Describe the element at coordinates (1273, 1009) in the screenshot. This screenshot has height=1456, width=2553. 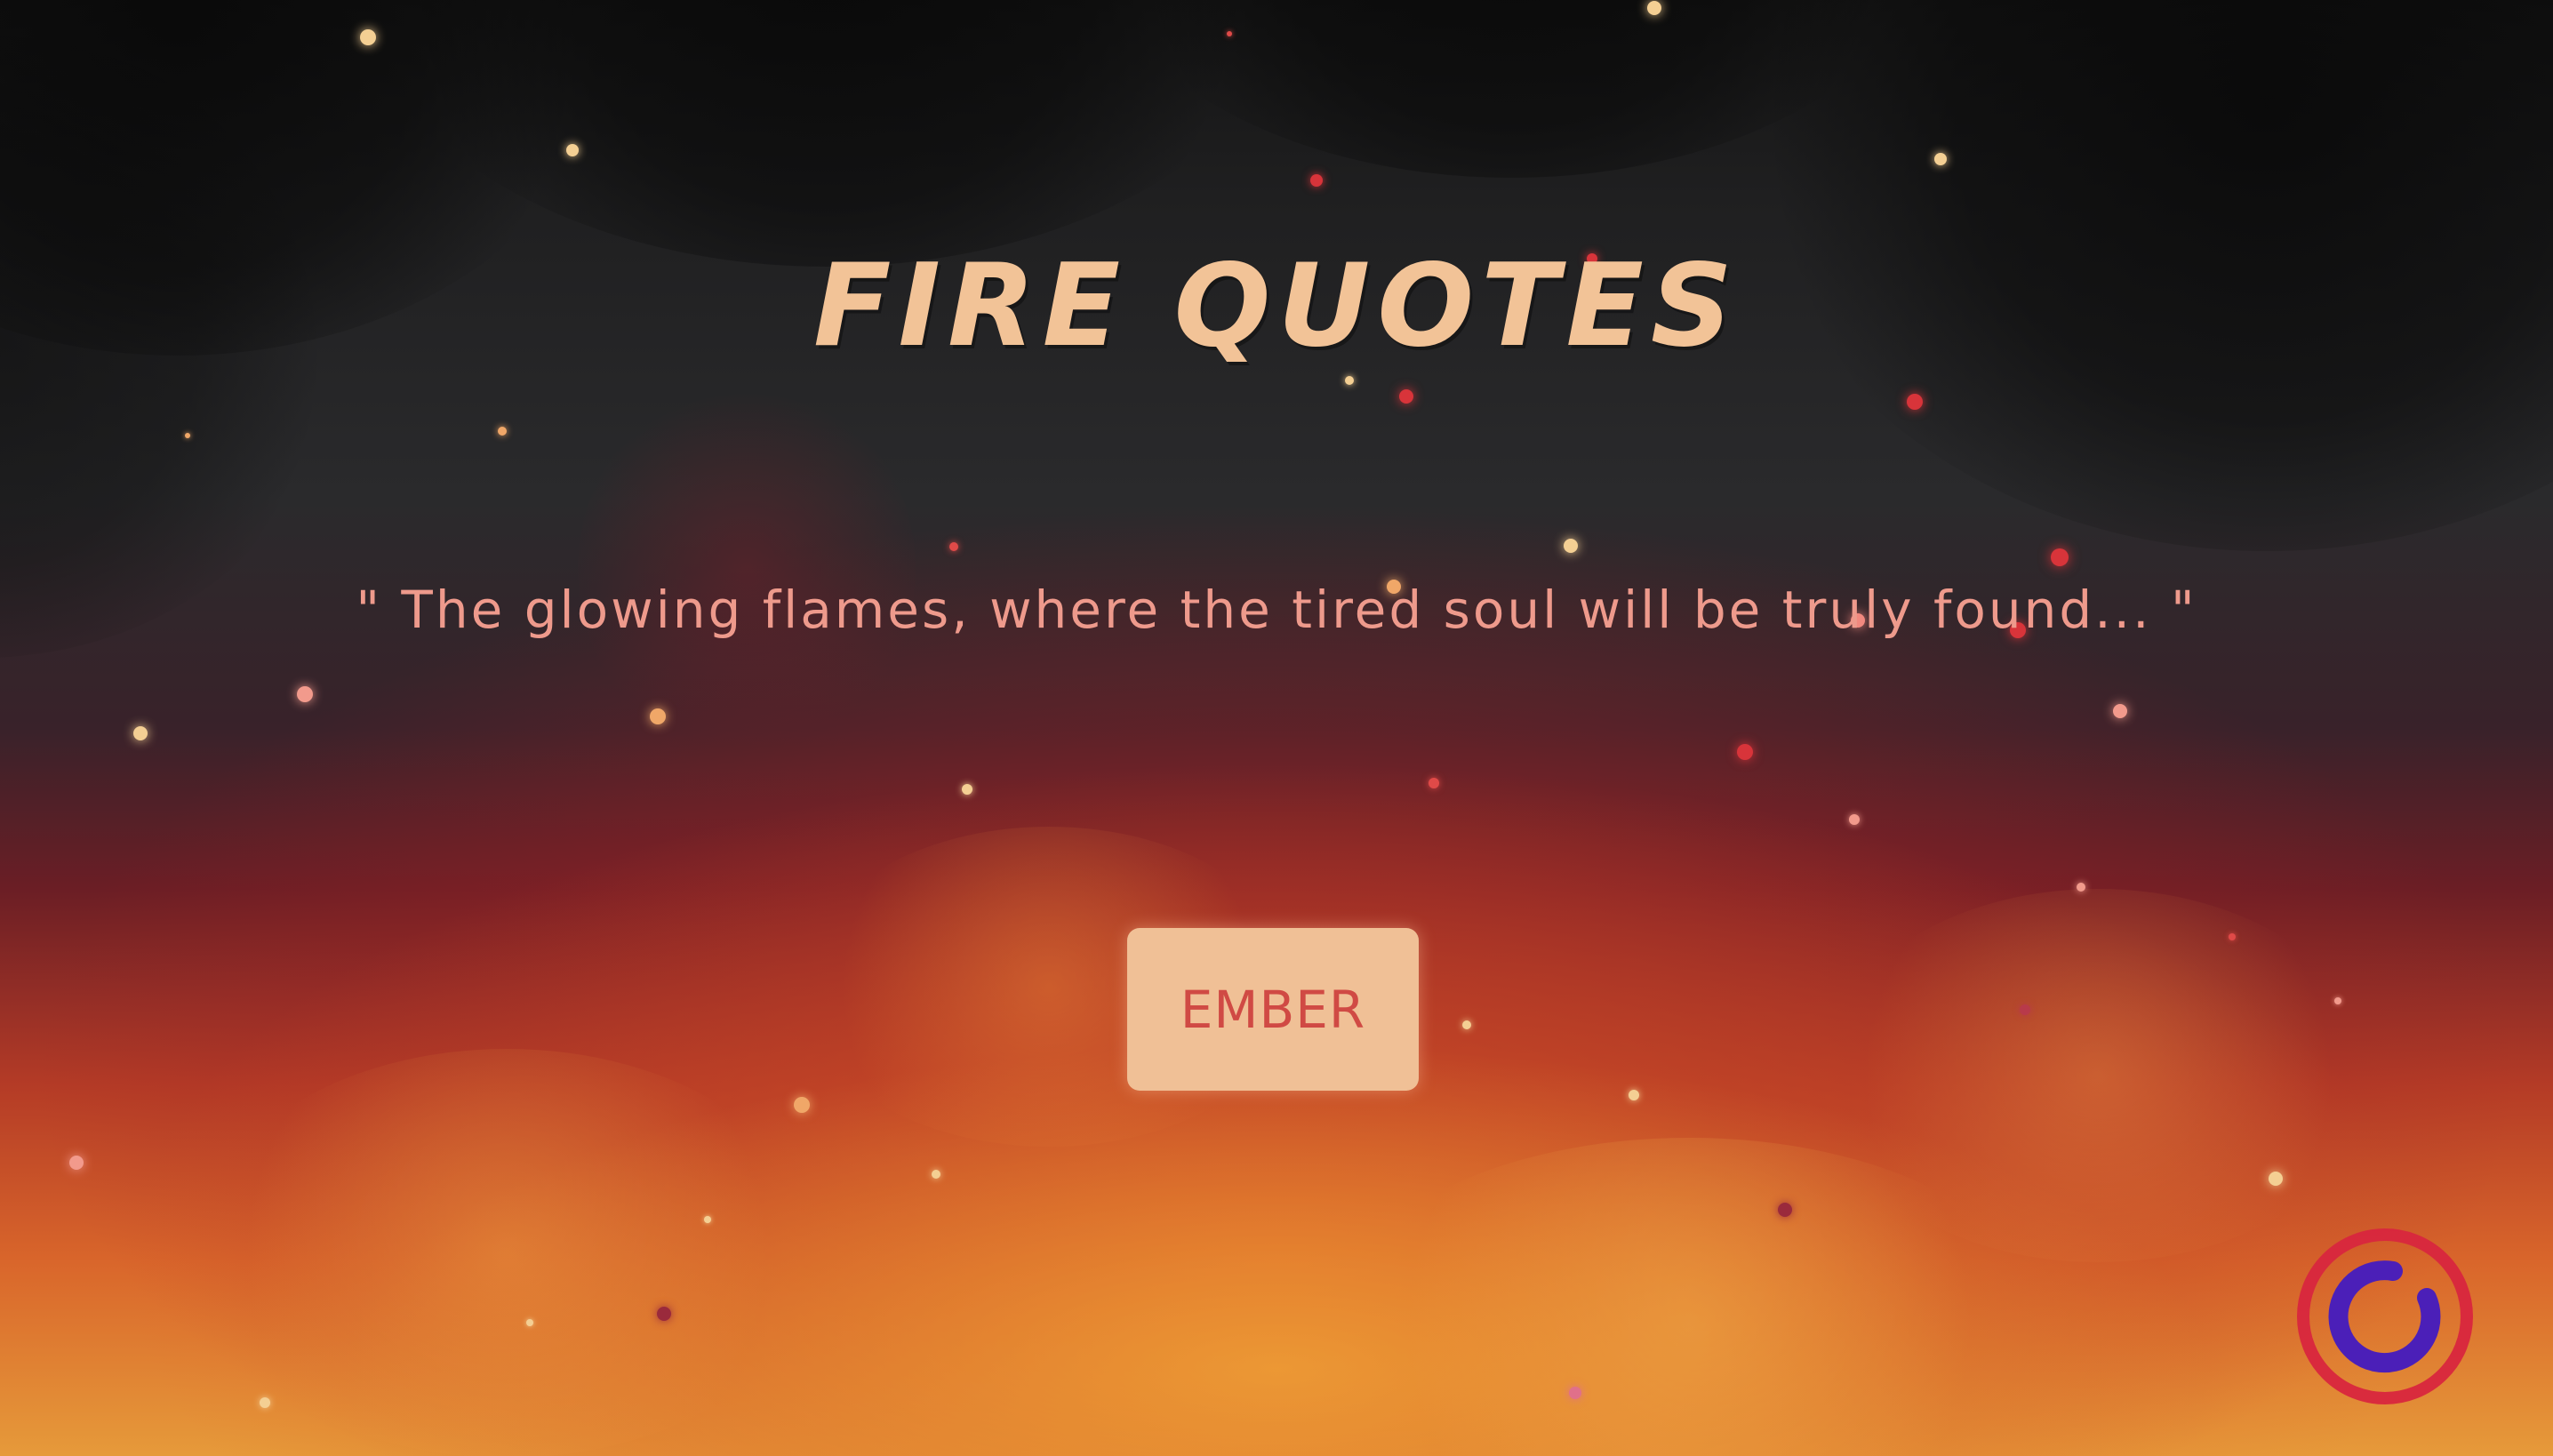
I see `ember-button: EMBER` at that location.